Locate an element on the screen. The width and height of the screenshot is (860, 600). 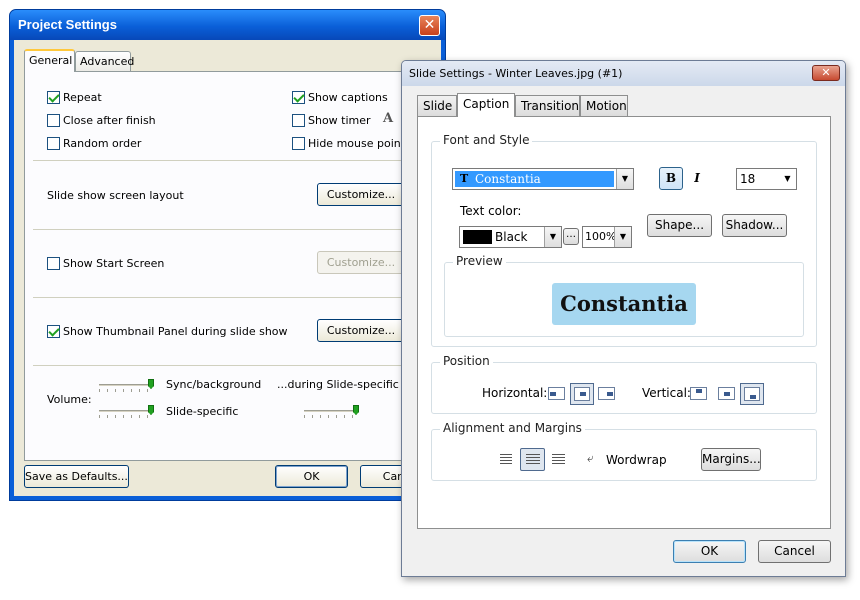
align-left-position-icon is located at coordinates (556, 393).